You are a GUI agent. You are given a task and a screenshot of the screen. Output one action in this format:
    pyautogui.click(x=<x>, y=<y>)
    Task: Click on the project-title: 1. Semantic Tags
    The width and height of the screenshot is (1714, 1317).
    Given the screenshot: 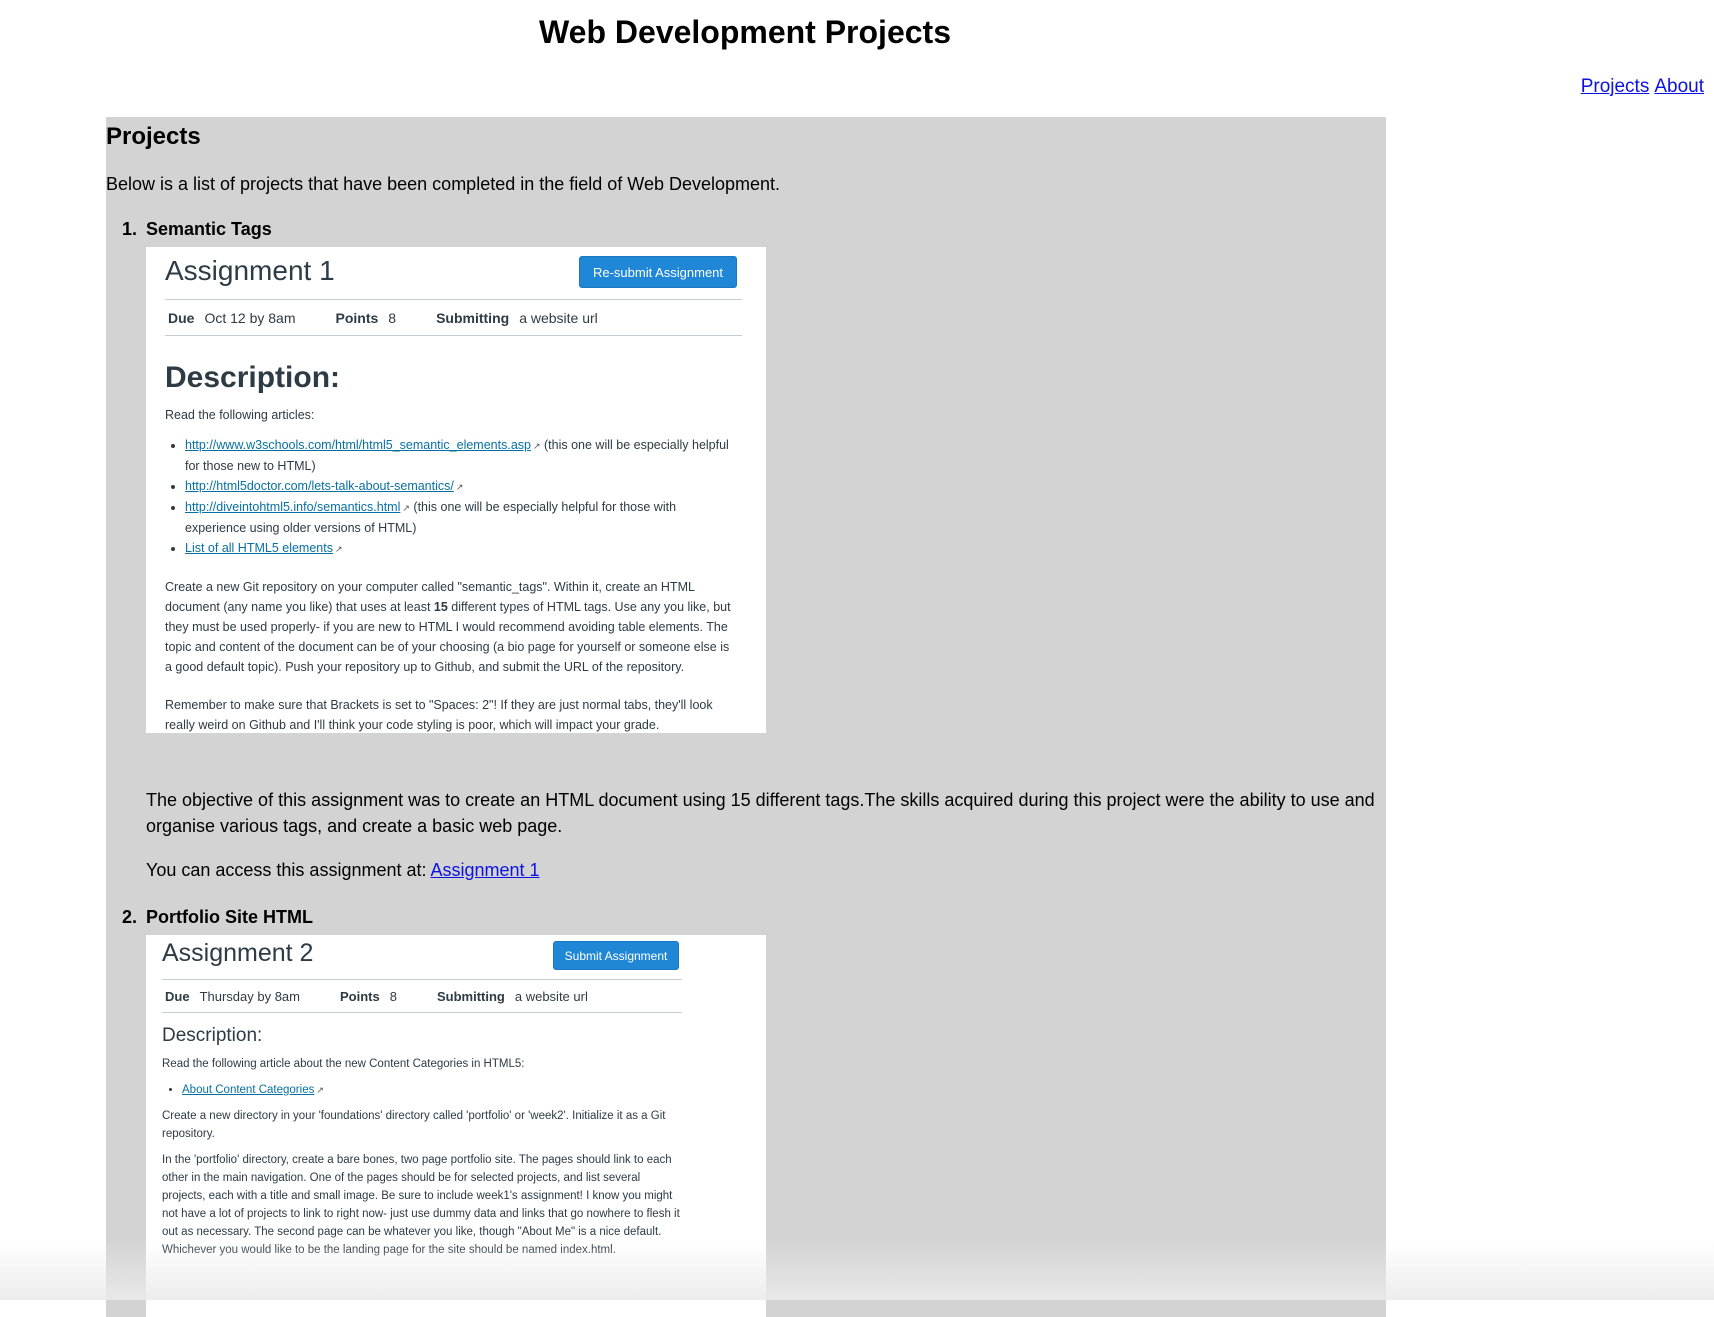 What is the action you would take?
    pyautogui.click(x=197, y=229)
    